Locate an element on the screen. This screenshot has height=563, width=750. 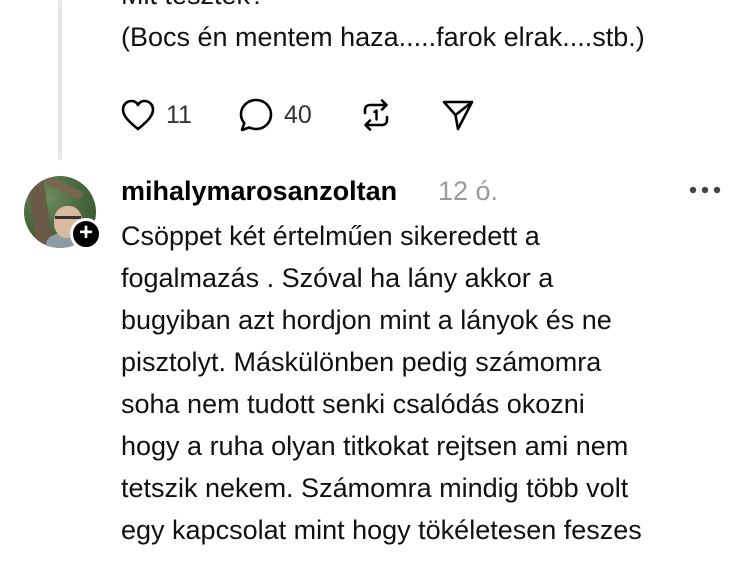
comment-line: fogalmazás . Szóval ha lány akkor a is located at coordinates (337, 278).